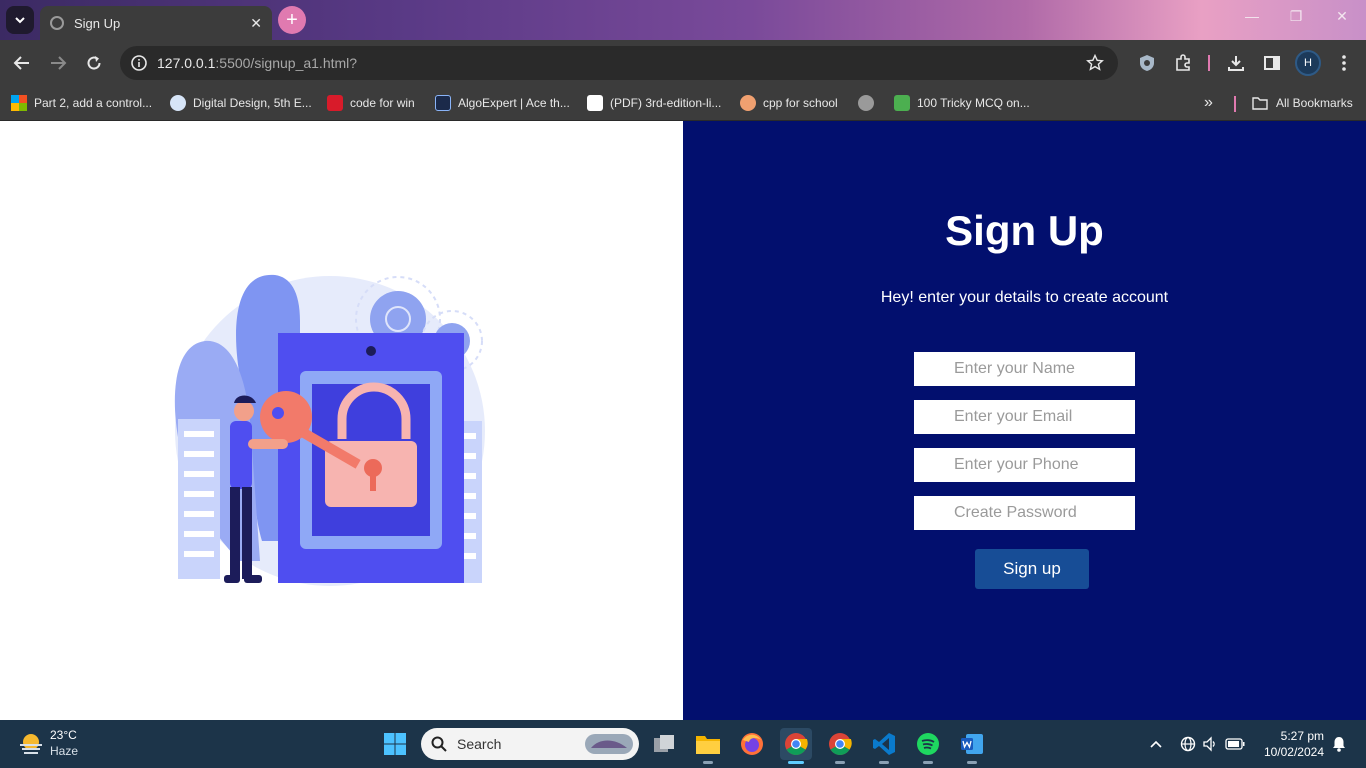  What do you see at coordinates (292, 20) in the screenshot?
I see `new-tab-button: +` at bounding box center [292, 20].